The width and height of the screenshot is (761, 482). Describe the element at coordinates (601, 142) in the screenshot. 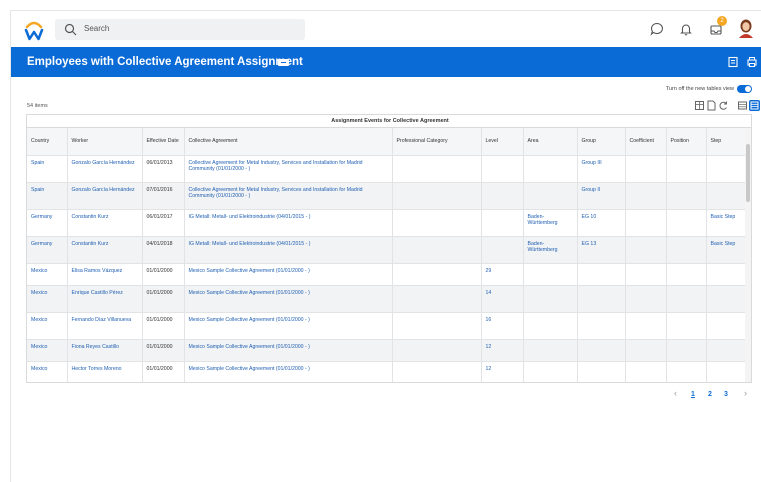

I see `column-header: Group` at that location.